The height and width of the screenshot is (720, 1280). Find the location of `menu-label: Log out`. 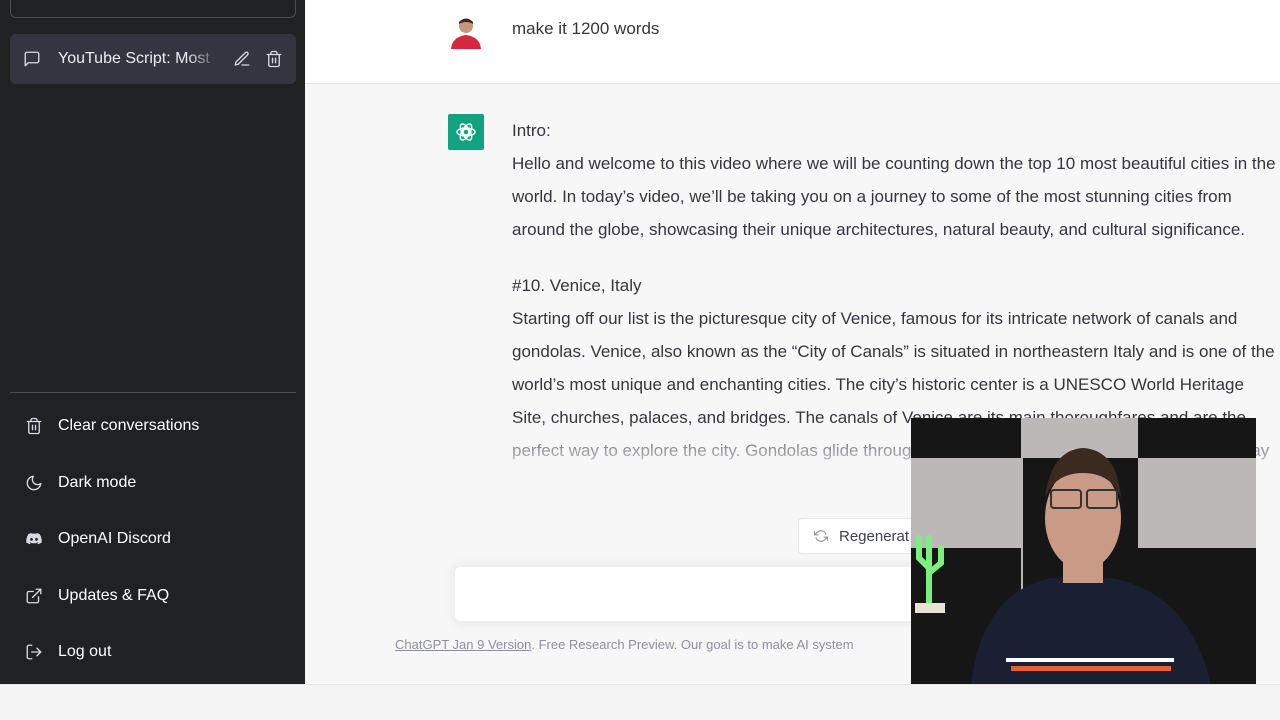

menu-label: Log out is located at coordinates (85, 652).